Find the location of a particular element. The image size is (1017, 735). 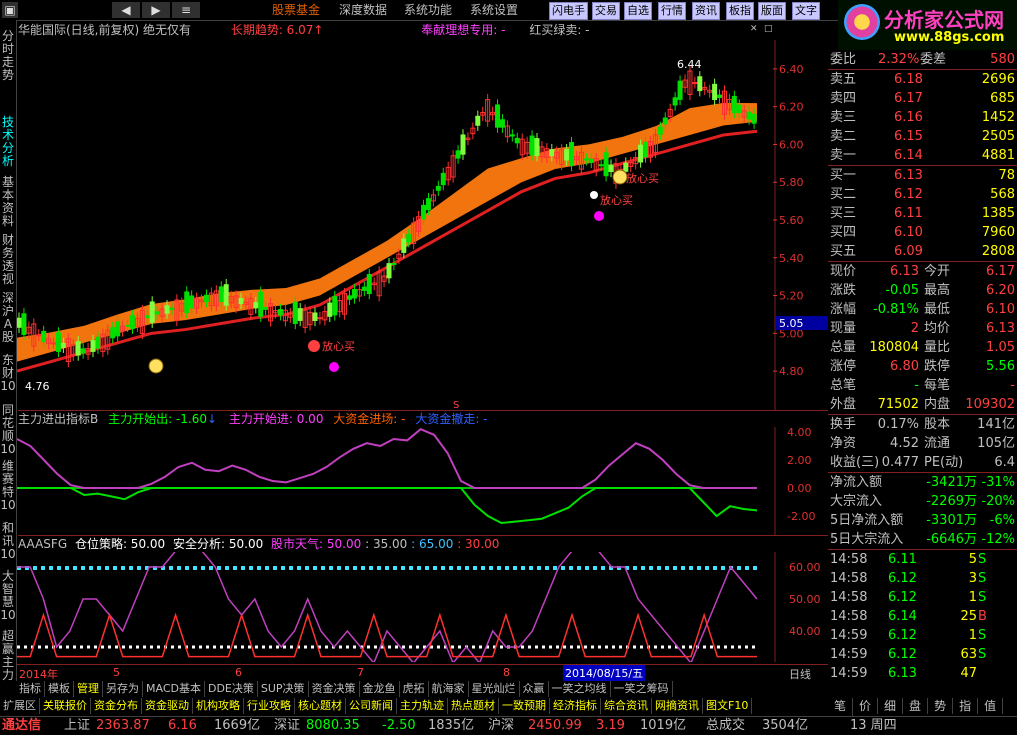

tab-sh-sz-a: 深沪A股 is located at coordinates (8, 318).